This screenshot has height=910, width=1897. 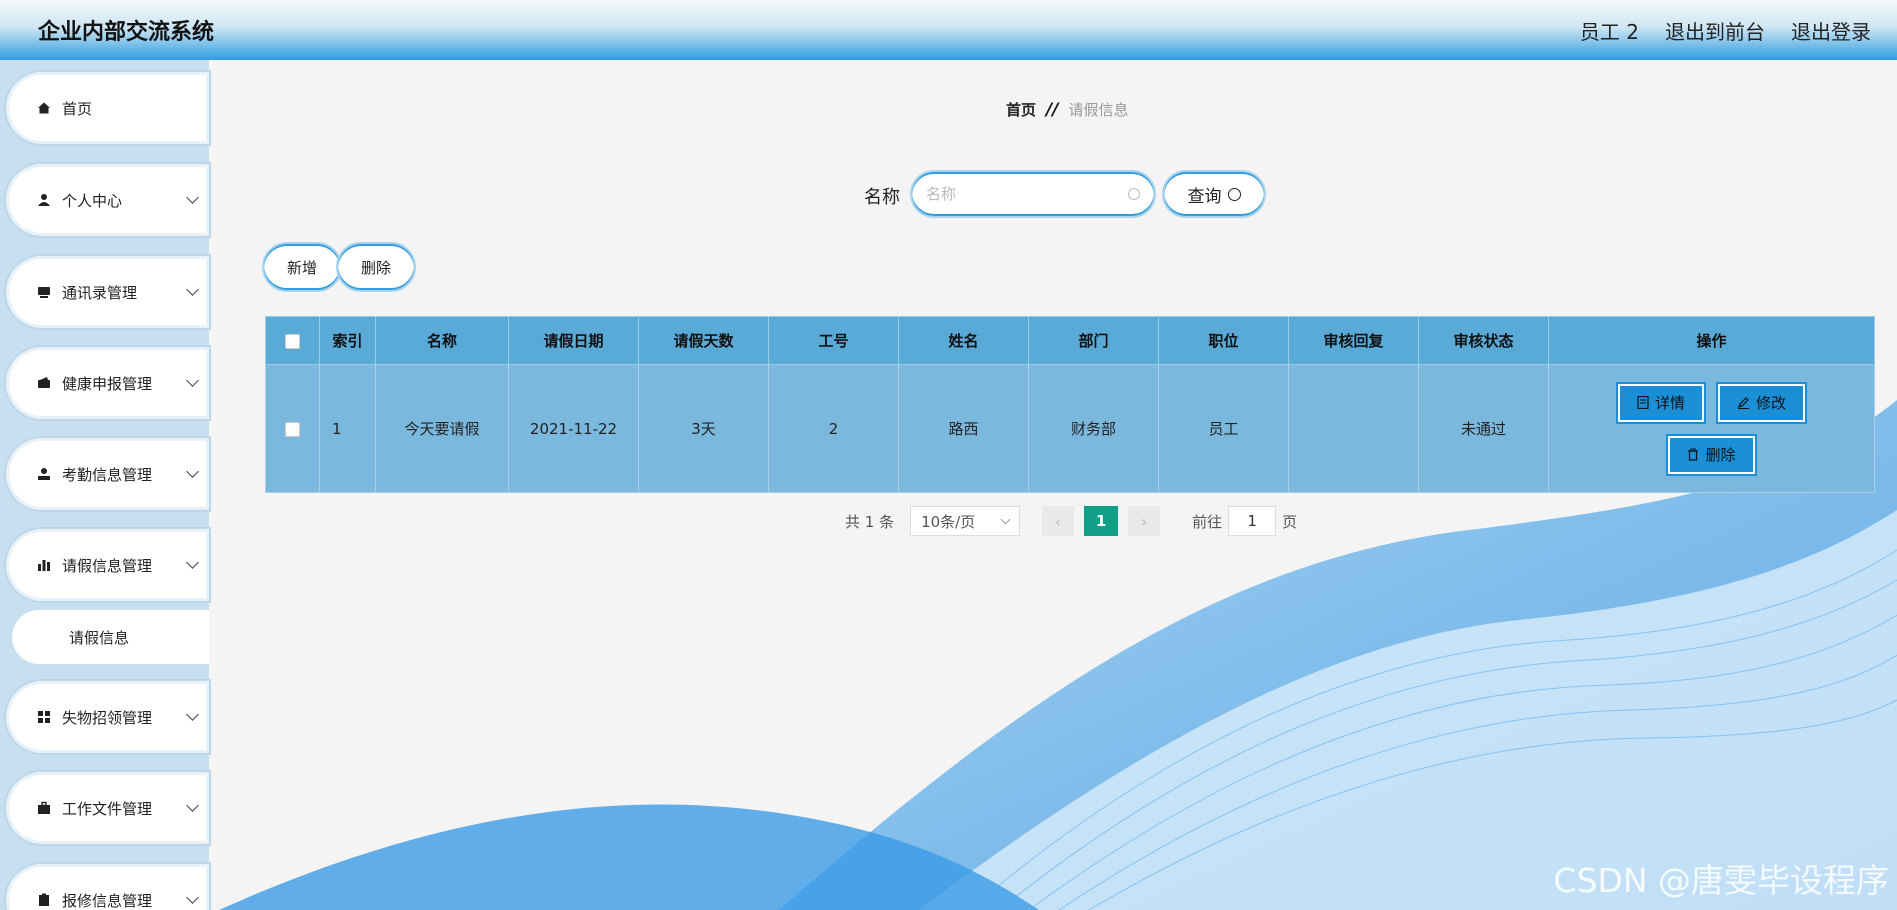 I want to click on sidebar-item-contacts: 通讯录管理, so click(x=107, y=292).